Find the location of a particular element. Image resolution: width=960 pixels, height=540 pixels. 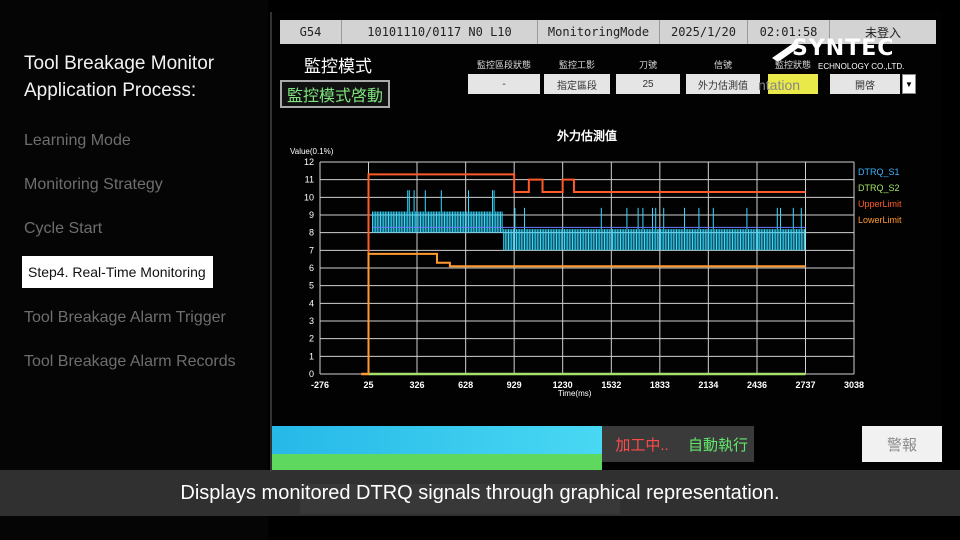

y-tick-label: 3 is located at coordinates (311, 321).